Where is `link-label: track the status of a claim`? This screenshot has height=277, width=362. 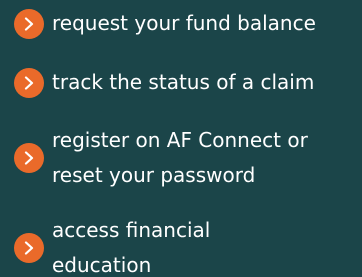
link-label: track the status of a claim is located at coordinates (183, 82).